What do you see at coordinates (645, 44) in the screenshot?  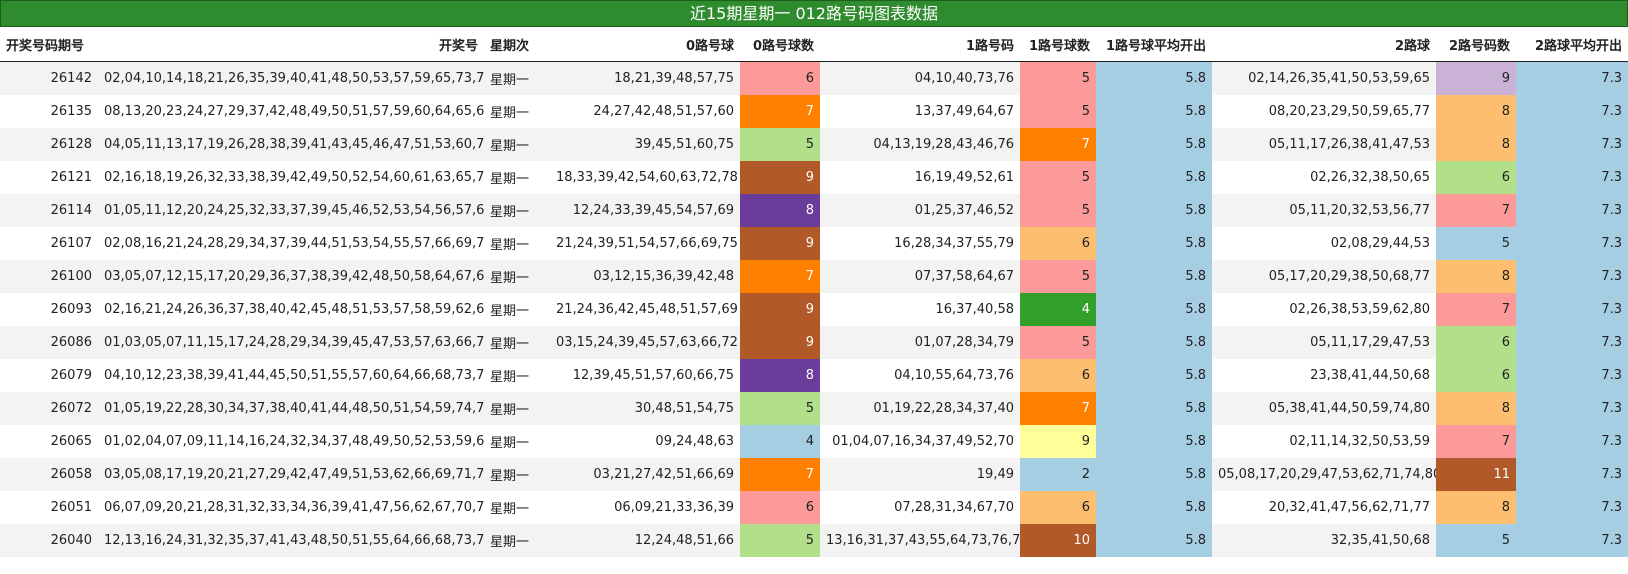 I see `col-header-r0-balls: 0路号球` at bounding box center [645, 44].